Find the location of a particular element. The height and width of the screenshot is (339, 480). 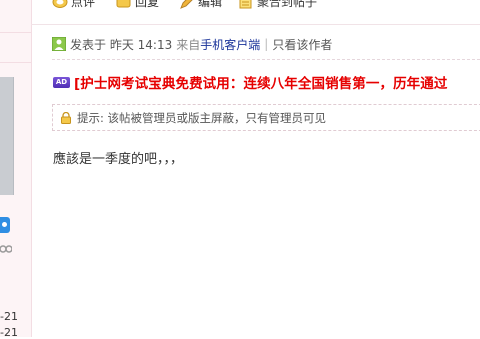

posted-prefix: 发表于 is located at coordinates (88, 44).